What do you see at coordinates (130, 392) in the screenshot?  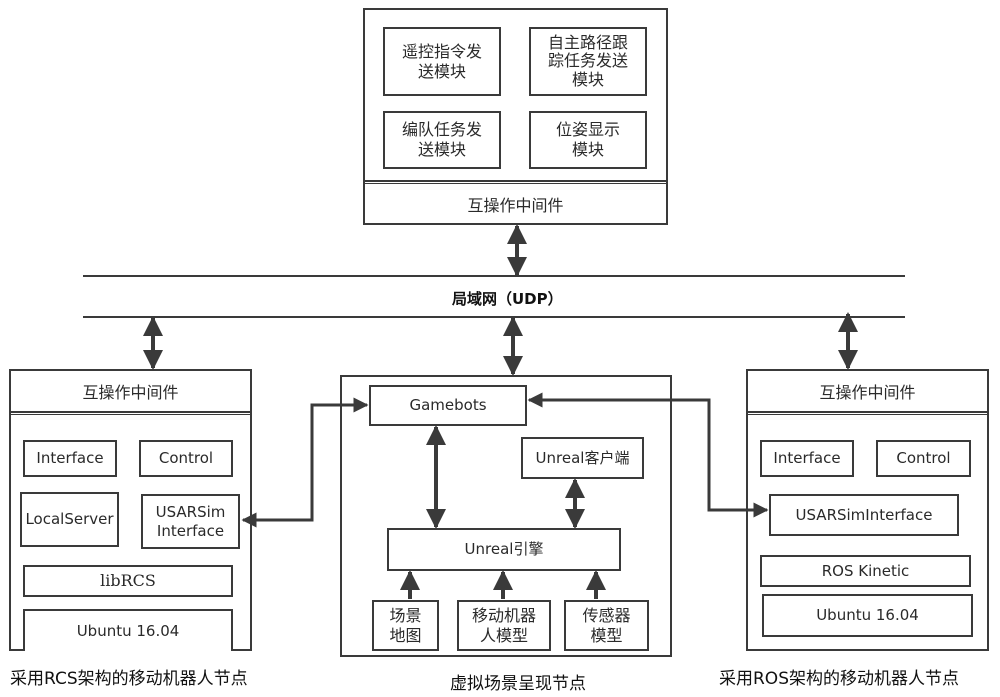 I see `rcs-node-middleware: 互操作中间件` at bounding box center [130, 392].